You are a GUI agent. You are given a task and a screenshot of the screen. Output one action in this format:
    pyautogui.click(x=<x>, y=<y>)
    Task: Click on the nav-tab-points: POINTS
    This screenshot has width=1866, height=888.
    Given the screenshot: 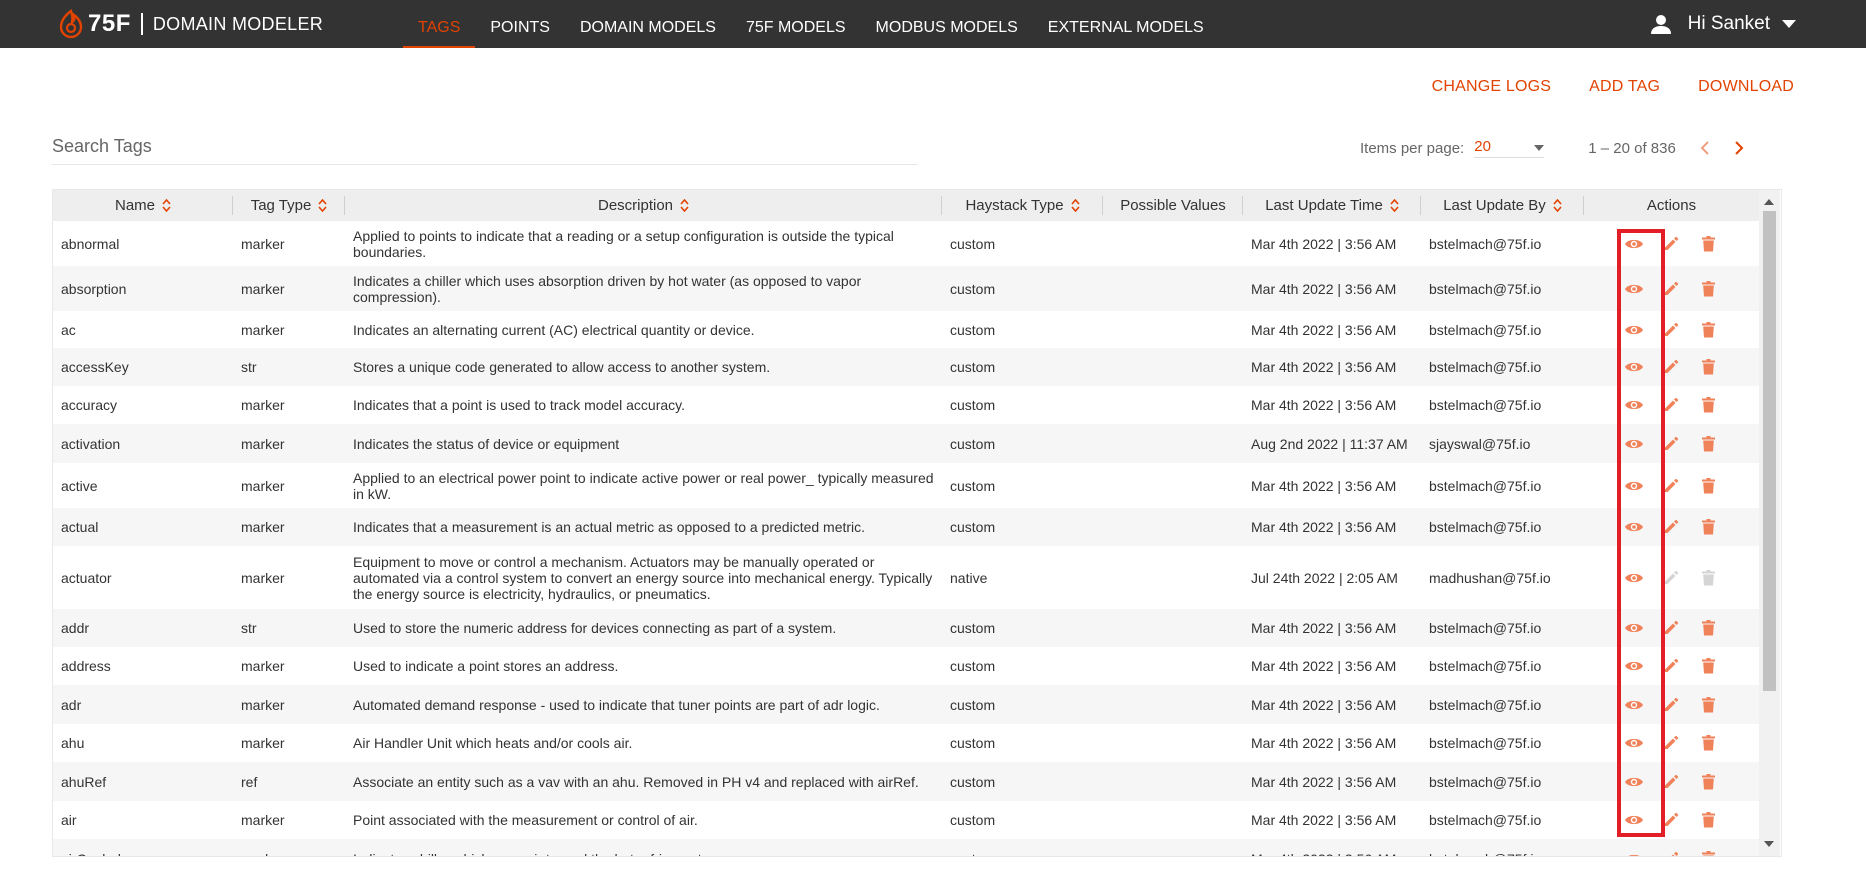 What is the action you would take?
    pyautogui.click(x=520, y=24)
    